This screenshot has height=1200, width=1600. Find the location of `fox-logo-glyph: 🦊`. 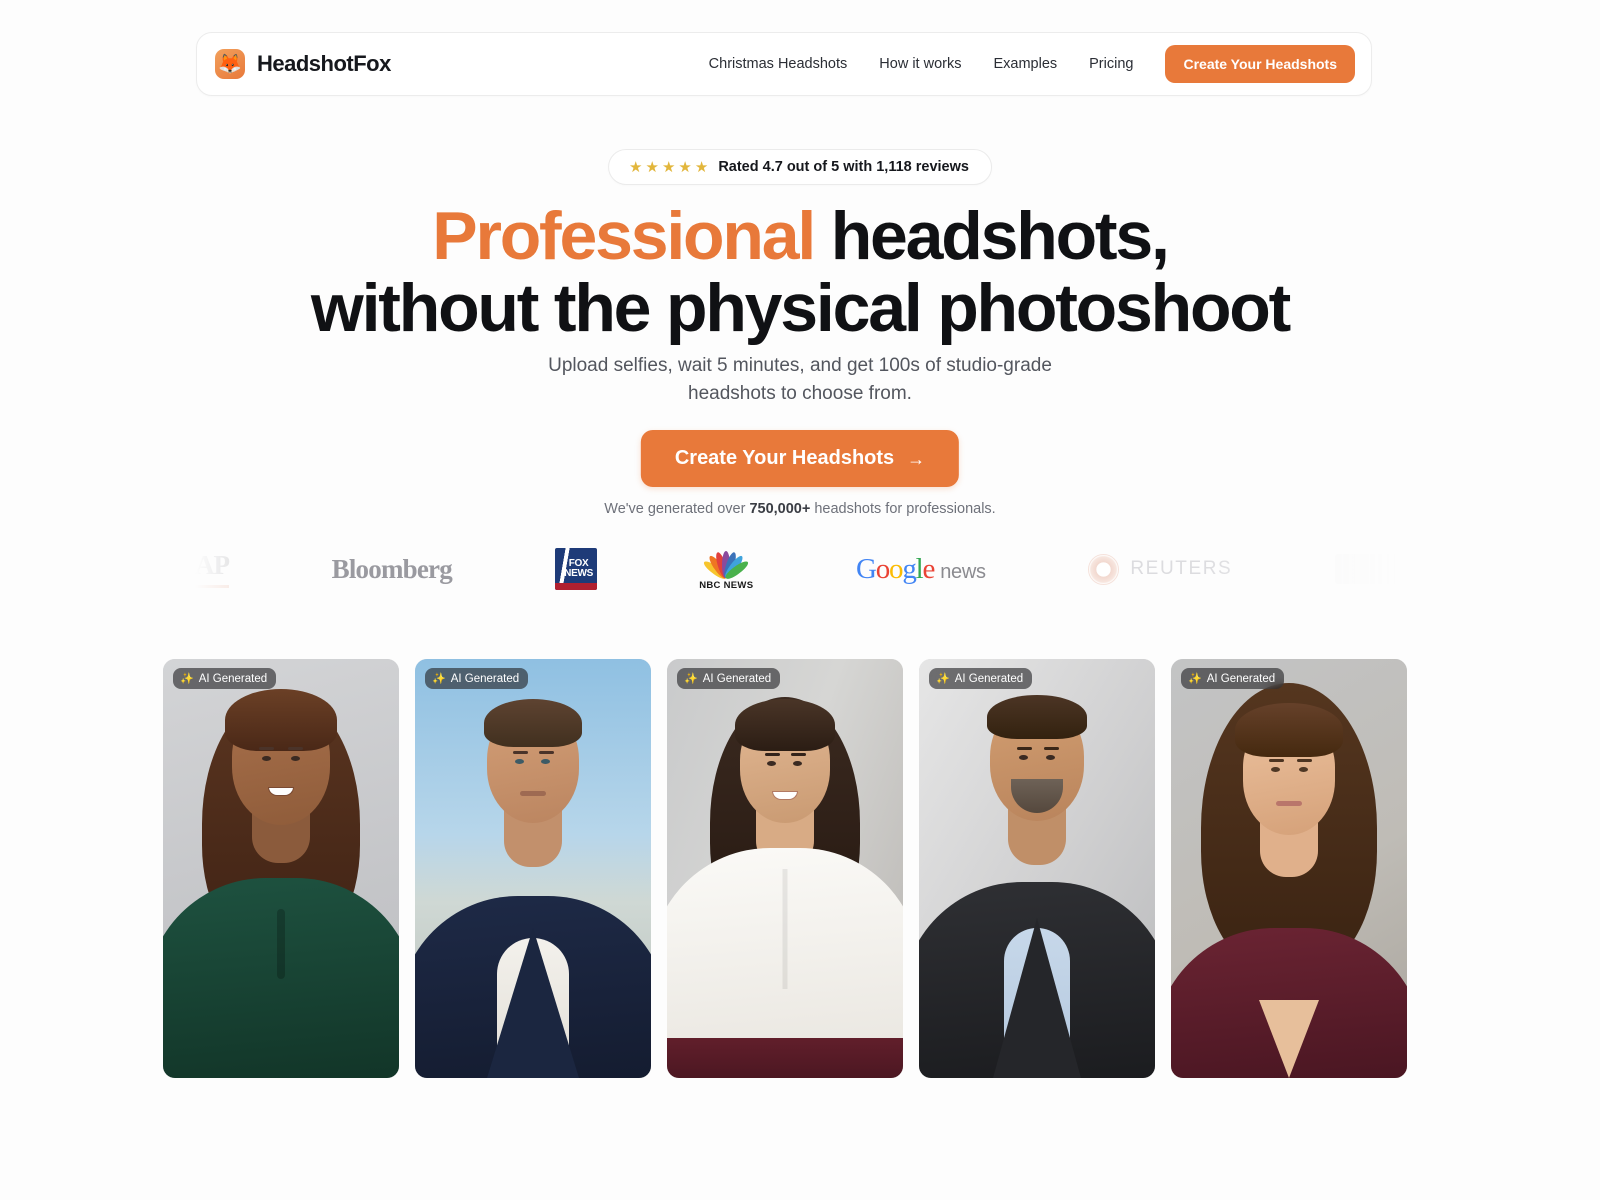

fox-logo-glyph: 🦊 is located at coordinates (230, 64).